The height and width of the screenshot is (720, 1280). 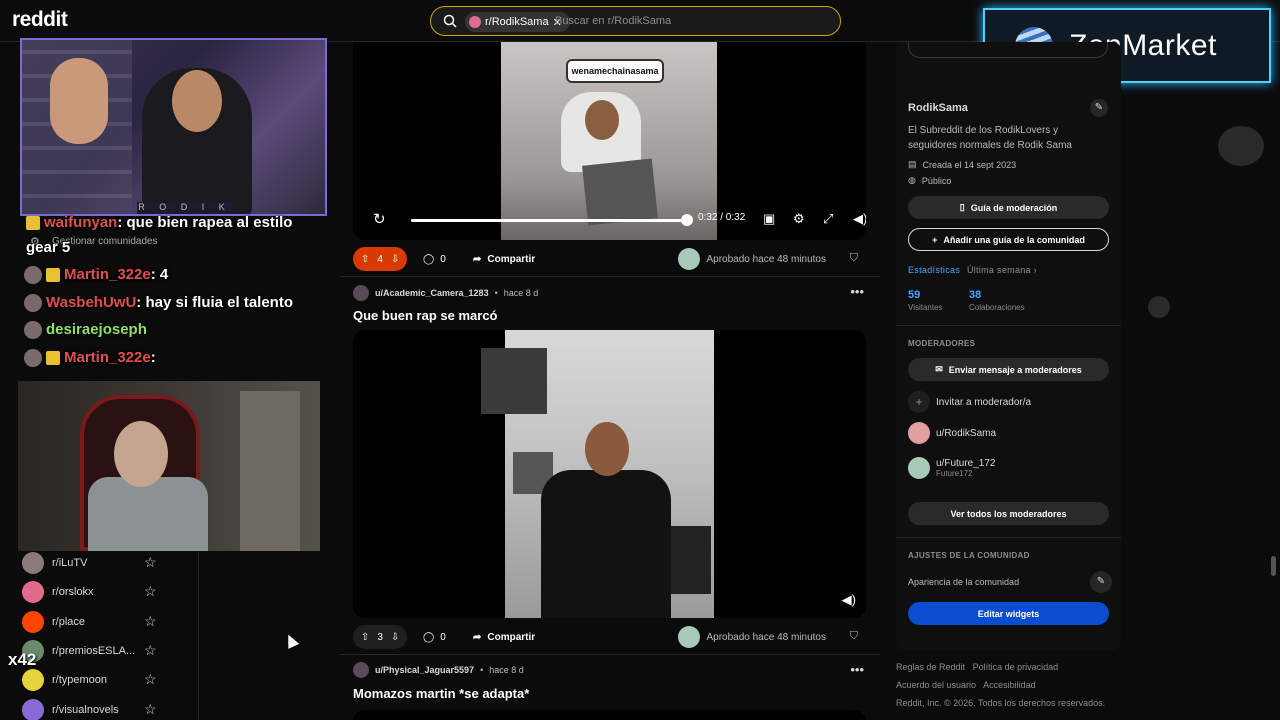 I want to click on join-button, so click(x=1008, y=50).